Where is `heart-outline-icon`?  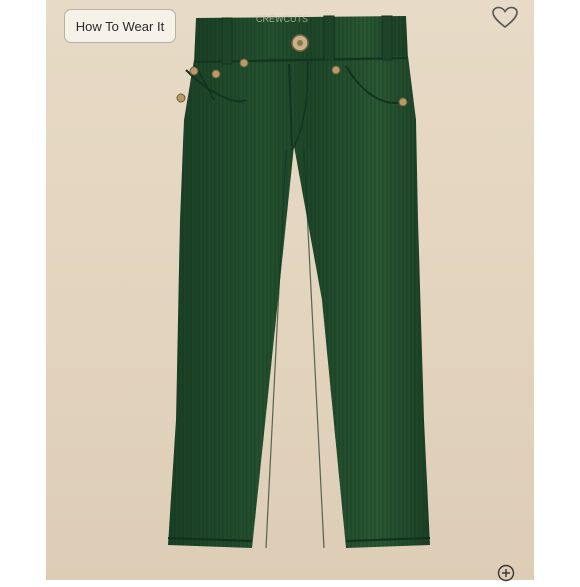
heart-outline-icon is located at coordinates (505, 18).